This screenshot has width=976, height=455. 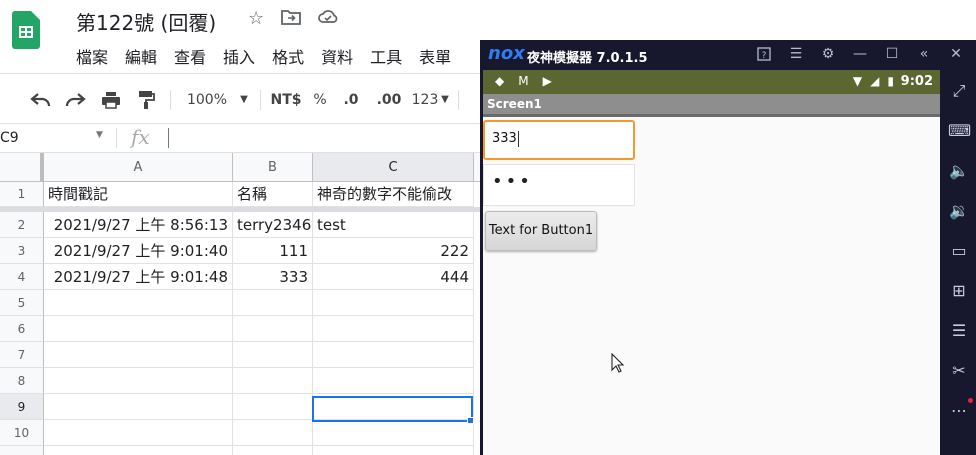 What do you see at coordinates (190, 56) in the screenshot?
I see `menu-view: 查看` at bounding box center [190, 56].